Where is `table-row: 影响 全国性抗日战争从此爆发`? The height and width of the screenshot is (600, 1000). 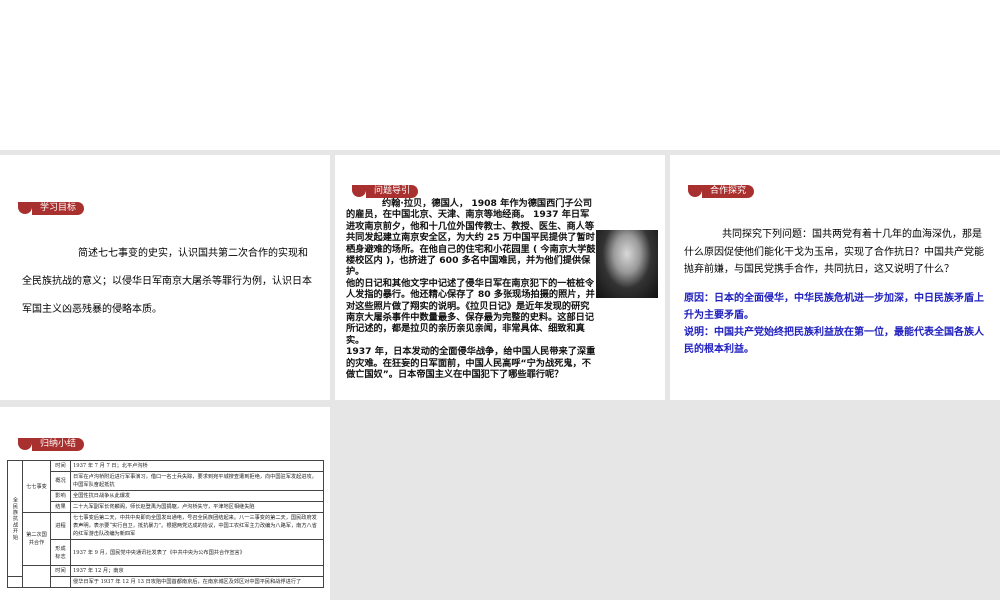 table-row: 影响 全国性抗日战争从此爆发 is located at coordinates (166, 496).